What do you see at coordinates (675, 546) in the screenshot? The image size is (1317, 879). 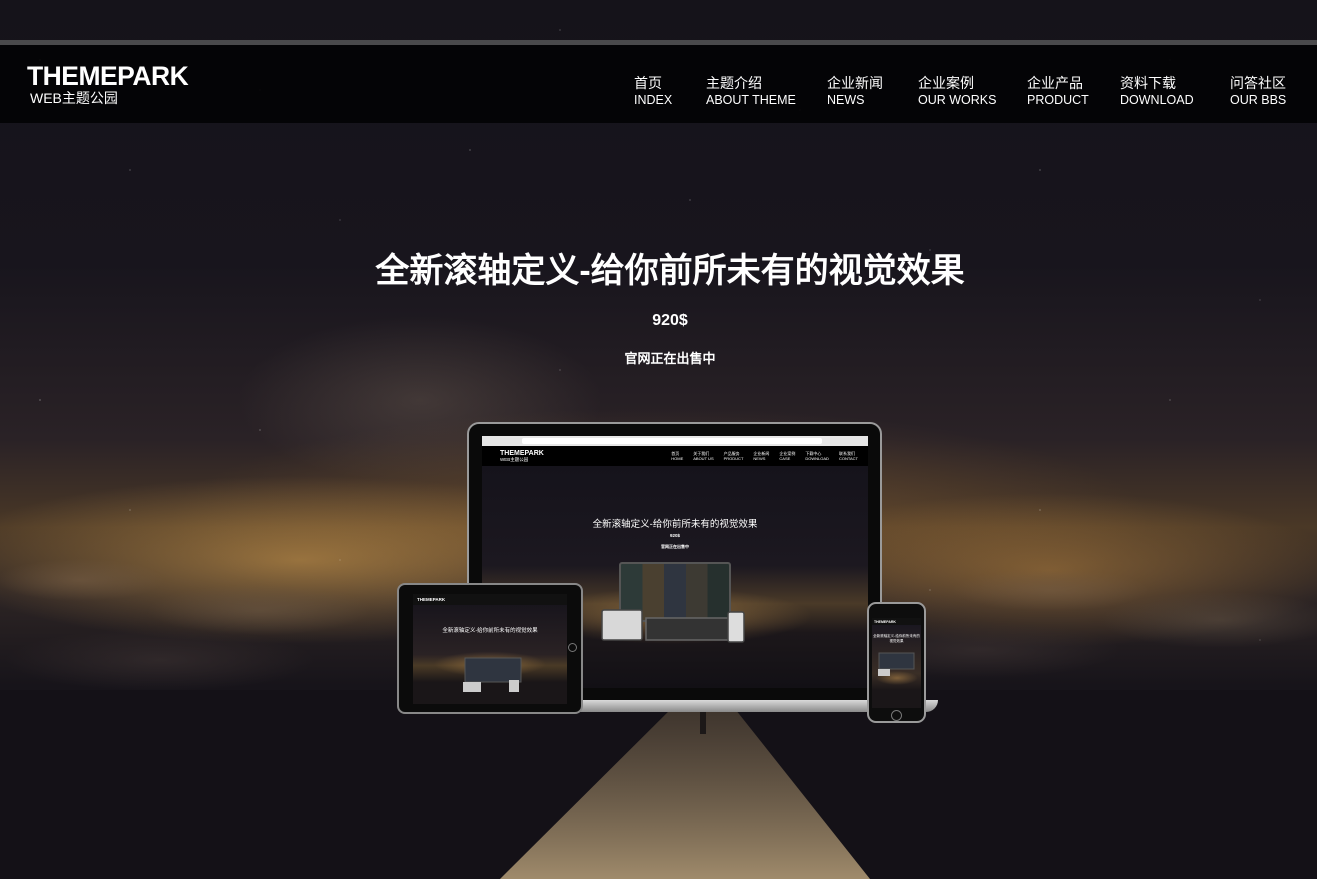 I see `mockup-hero-status: 官网正在出售中` at bounding box center [675, 546].